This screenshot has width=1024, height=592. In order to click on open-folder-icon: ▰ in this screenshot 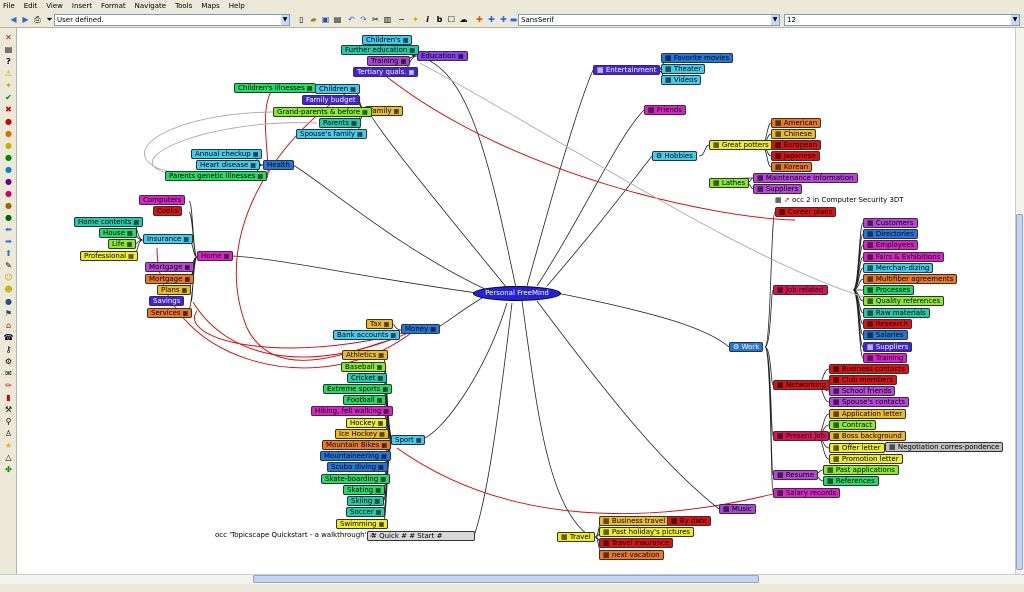, I will do `click(313, 19)`.